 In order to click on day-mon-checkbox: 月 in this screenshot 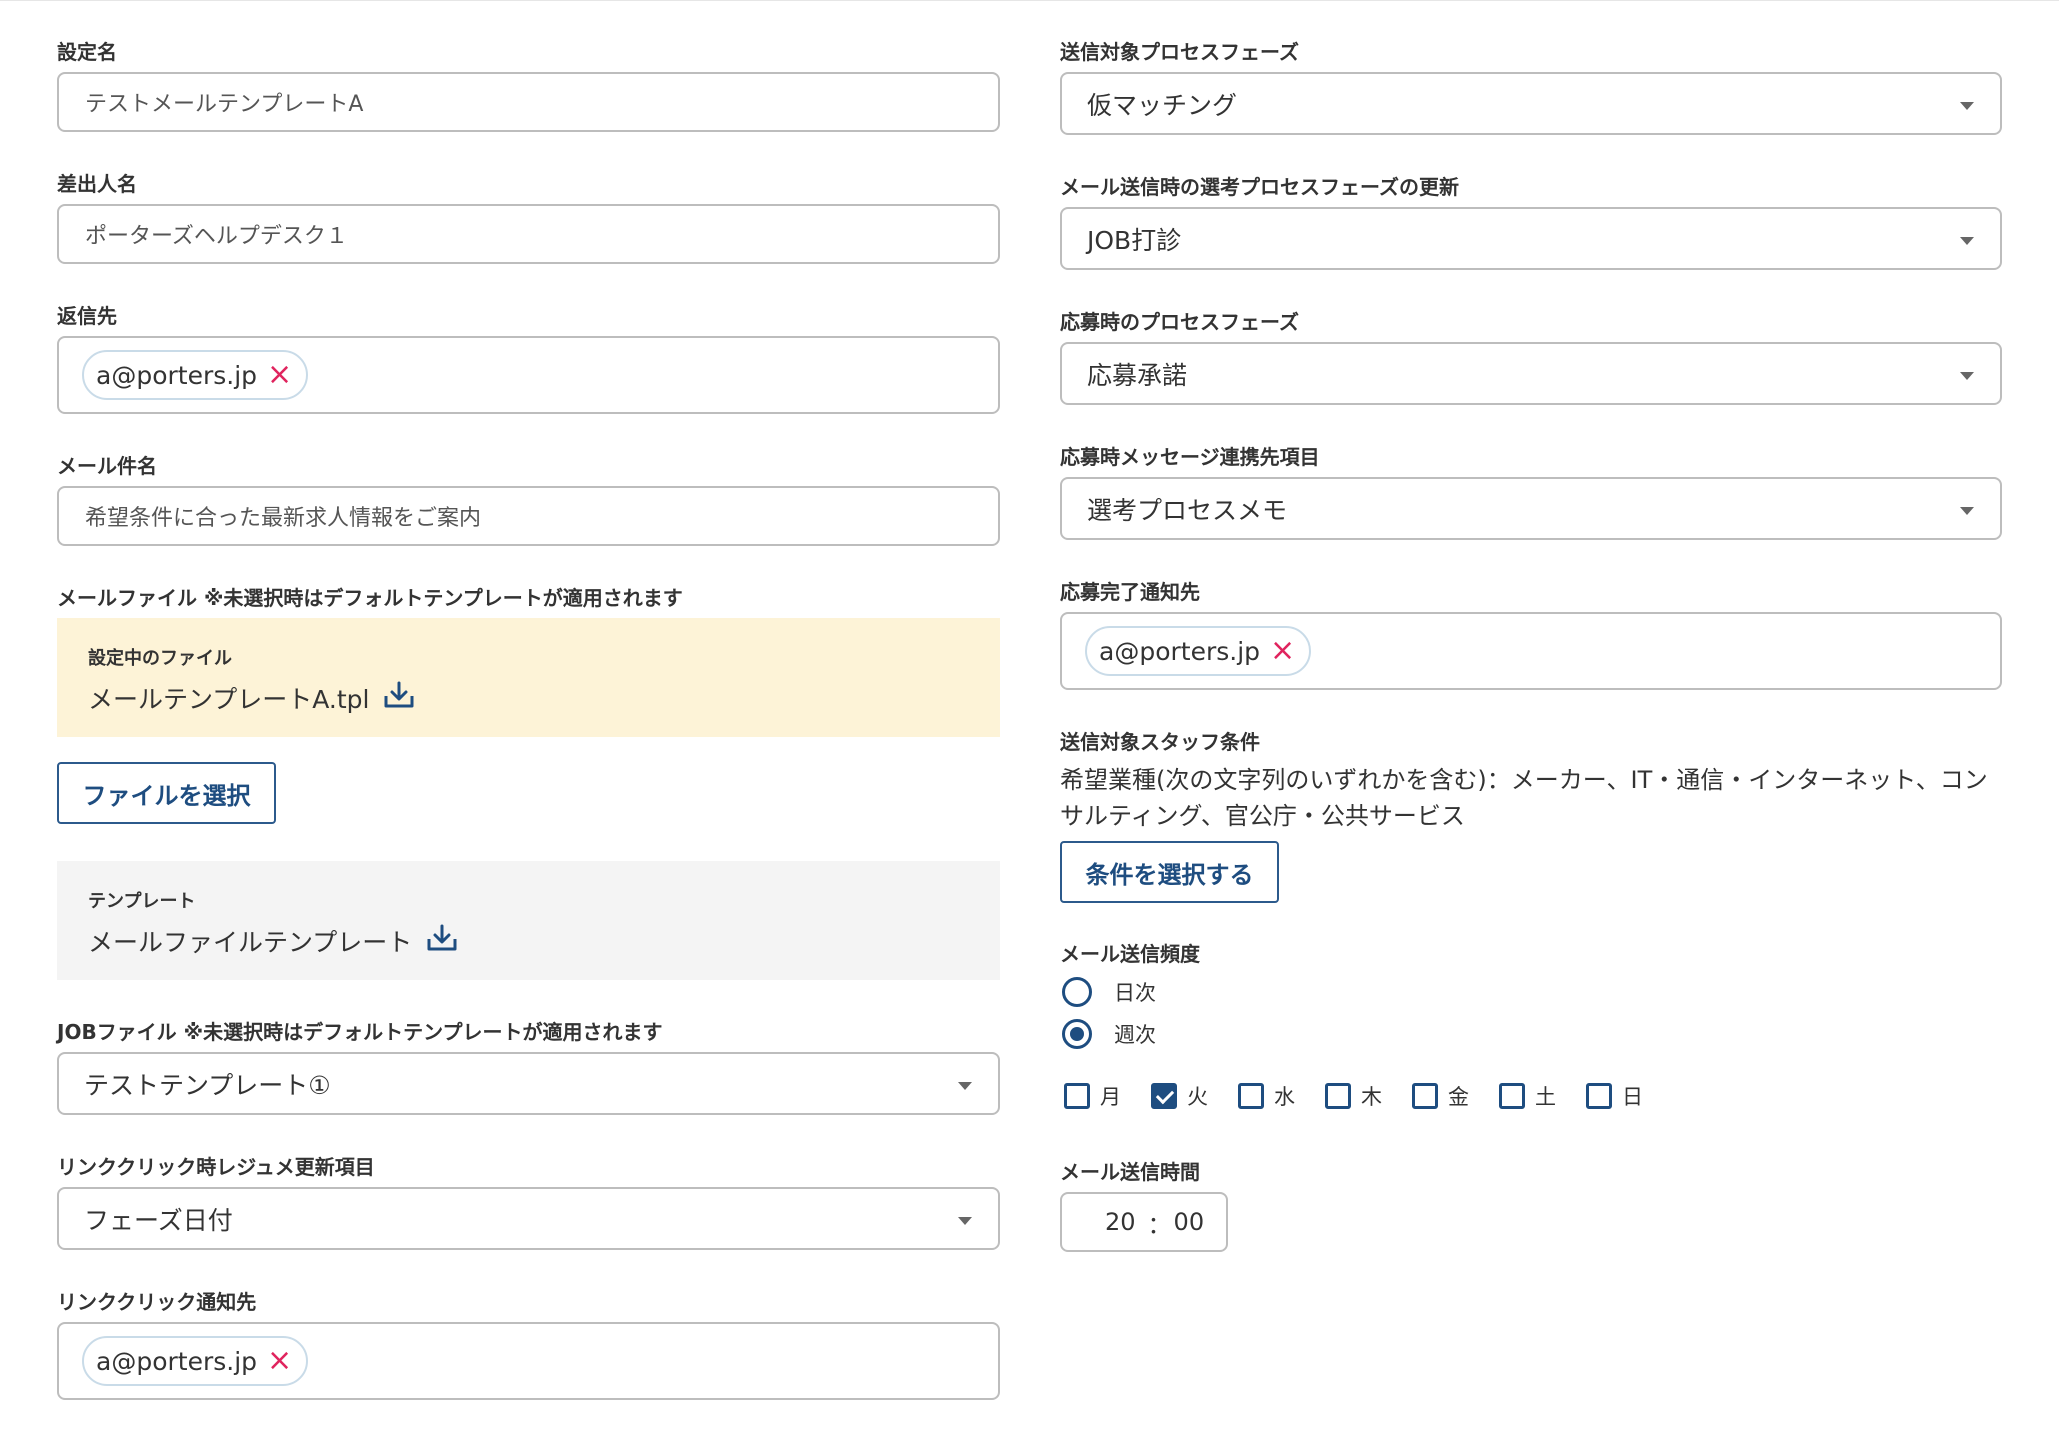, I will do `click(1092, 1096)`.